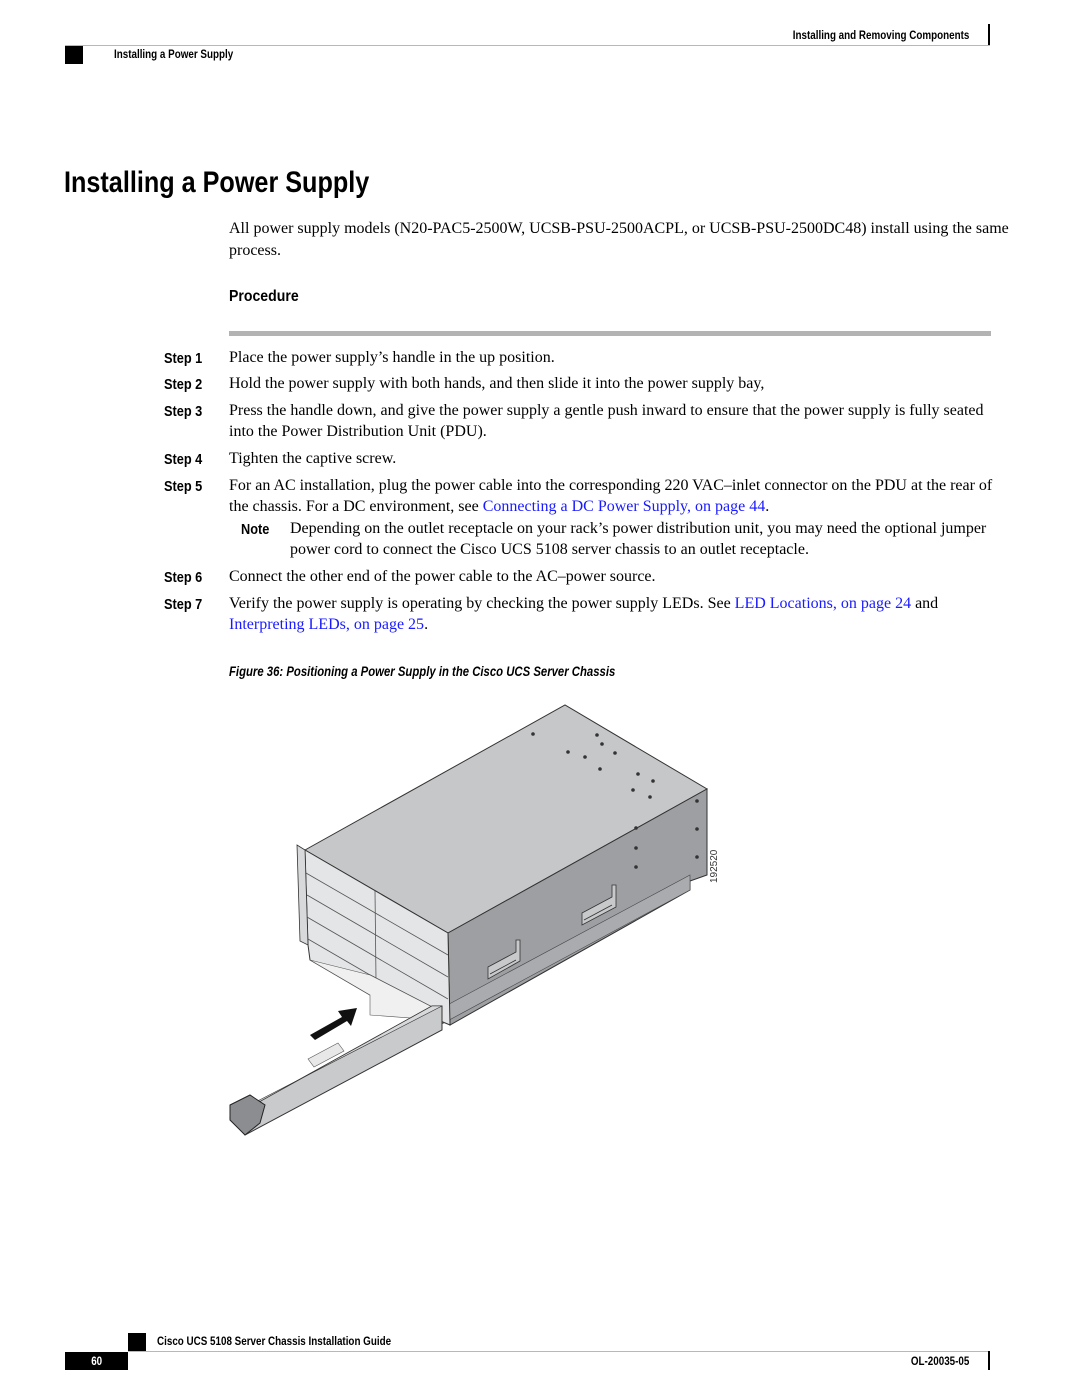 The width and height of the screenshot is (1080, 1397). What do you see at coordinates (326, 624) in the screenshot?
I see `link-interpreting-leds: Interpreting LEDs, on page 25` at bounding box center [326, 624].